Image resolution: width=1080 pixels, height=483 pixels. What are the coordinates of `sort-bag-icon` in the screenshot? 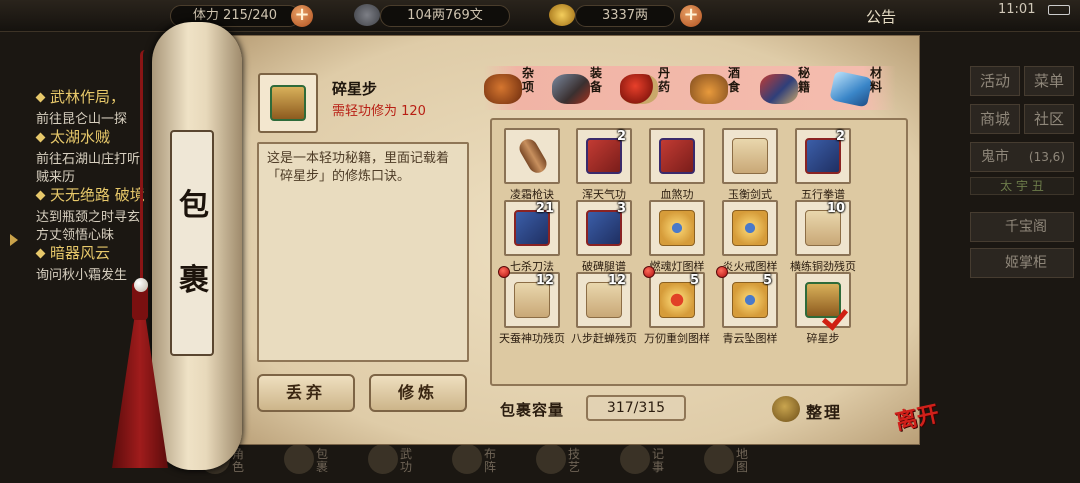 It's located at (786, 409).